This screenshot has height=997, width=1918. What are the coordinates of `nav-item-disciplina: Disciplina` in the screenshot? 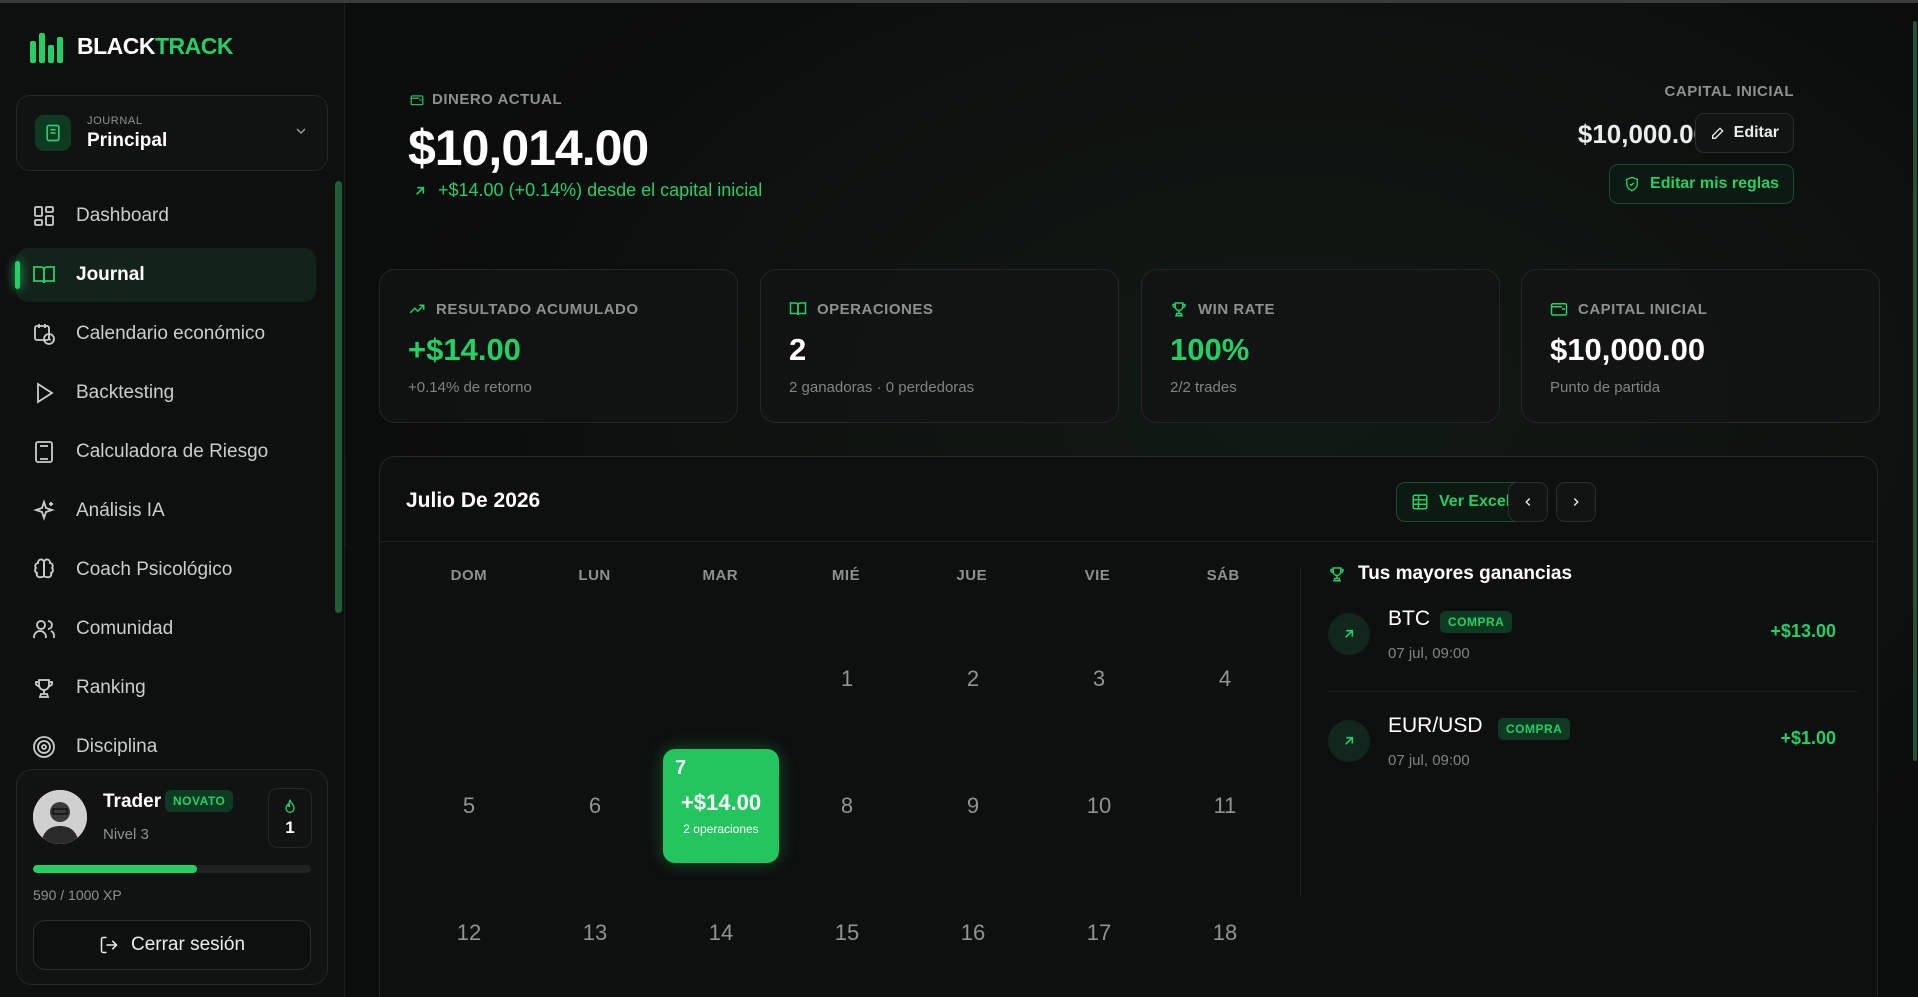 It's located at (166, 747).